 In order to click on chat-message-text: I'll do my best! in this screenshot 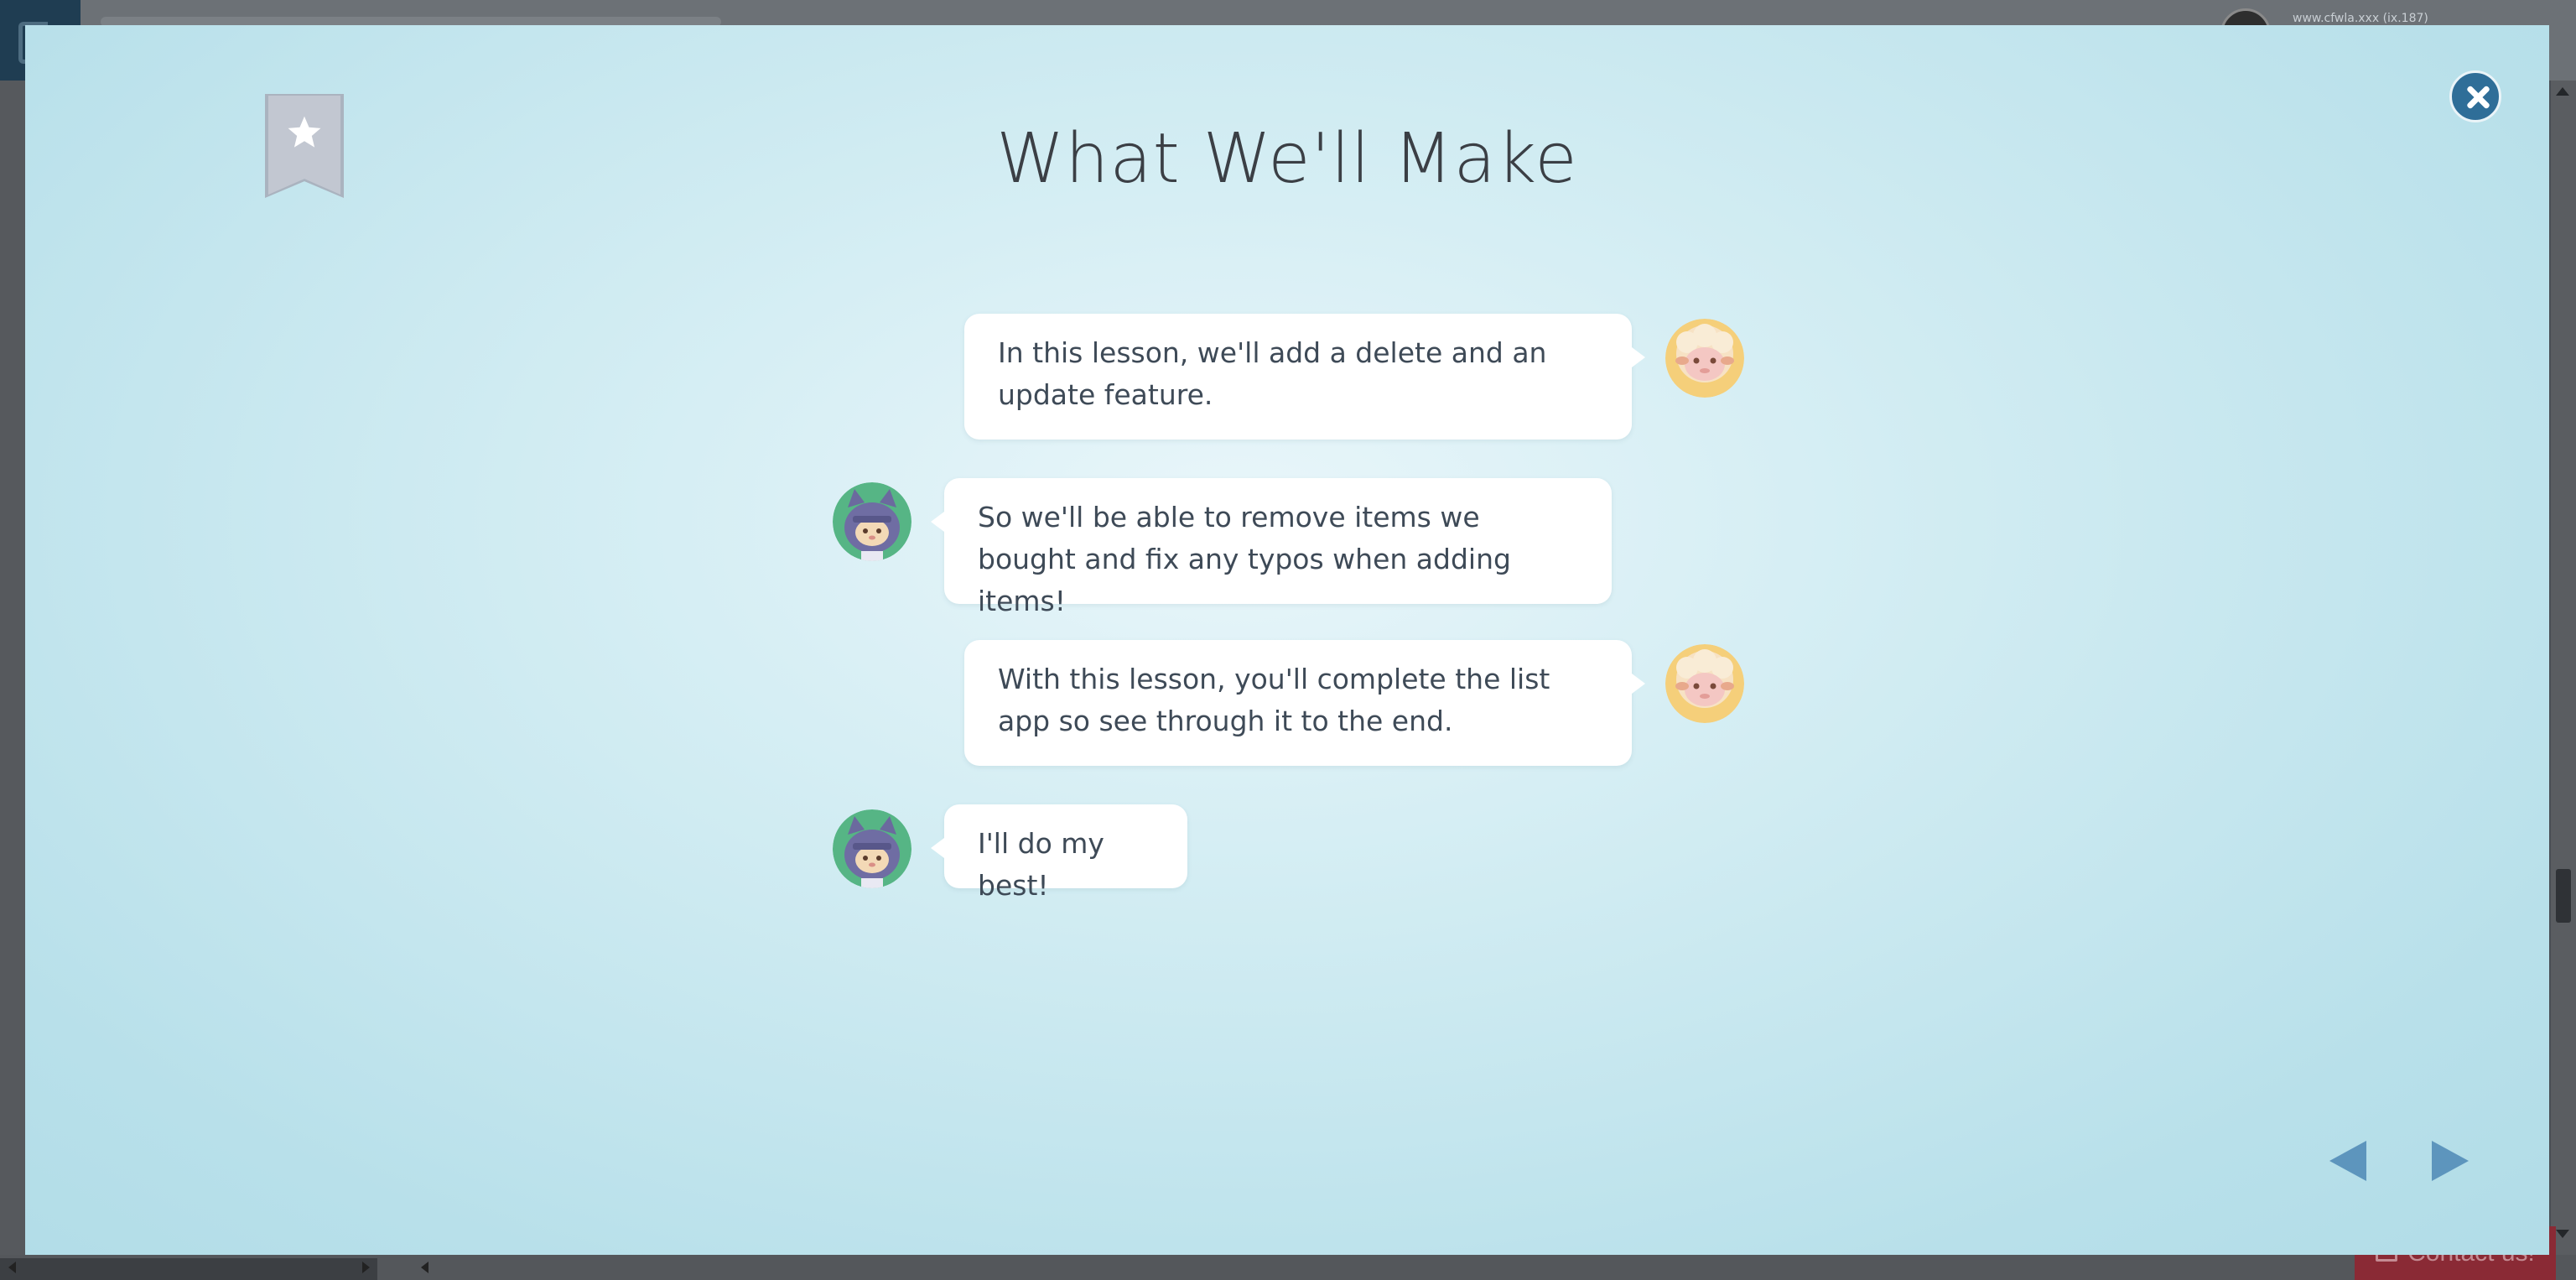, I will do `click(1041, 864)`.